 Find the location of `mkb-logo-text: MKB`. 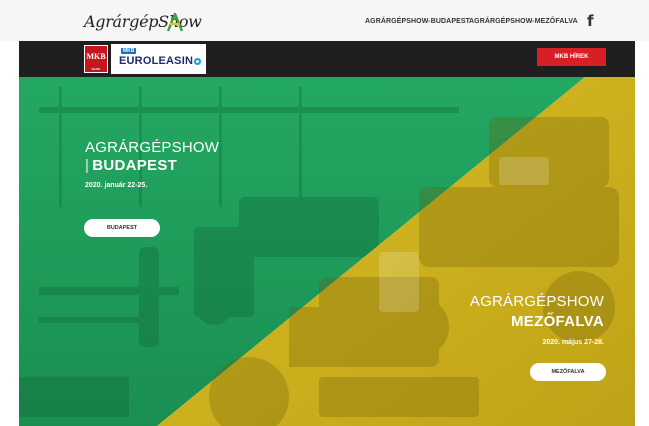

mkb-logo-text: MKB is located at coordinates (96, 56).